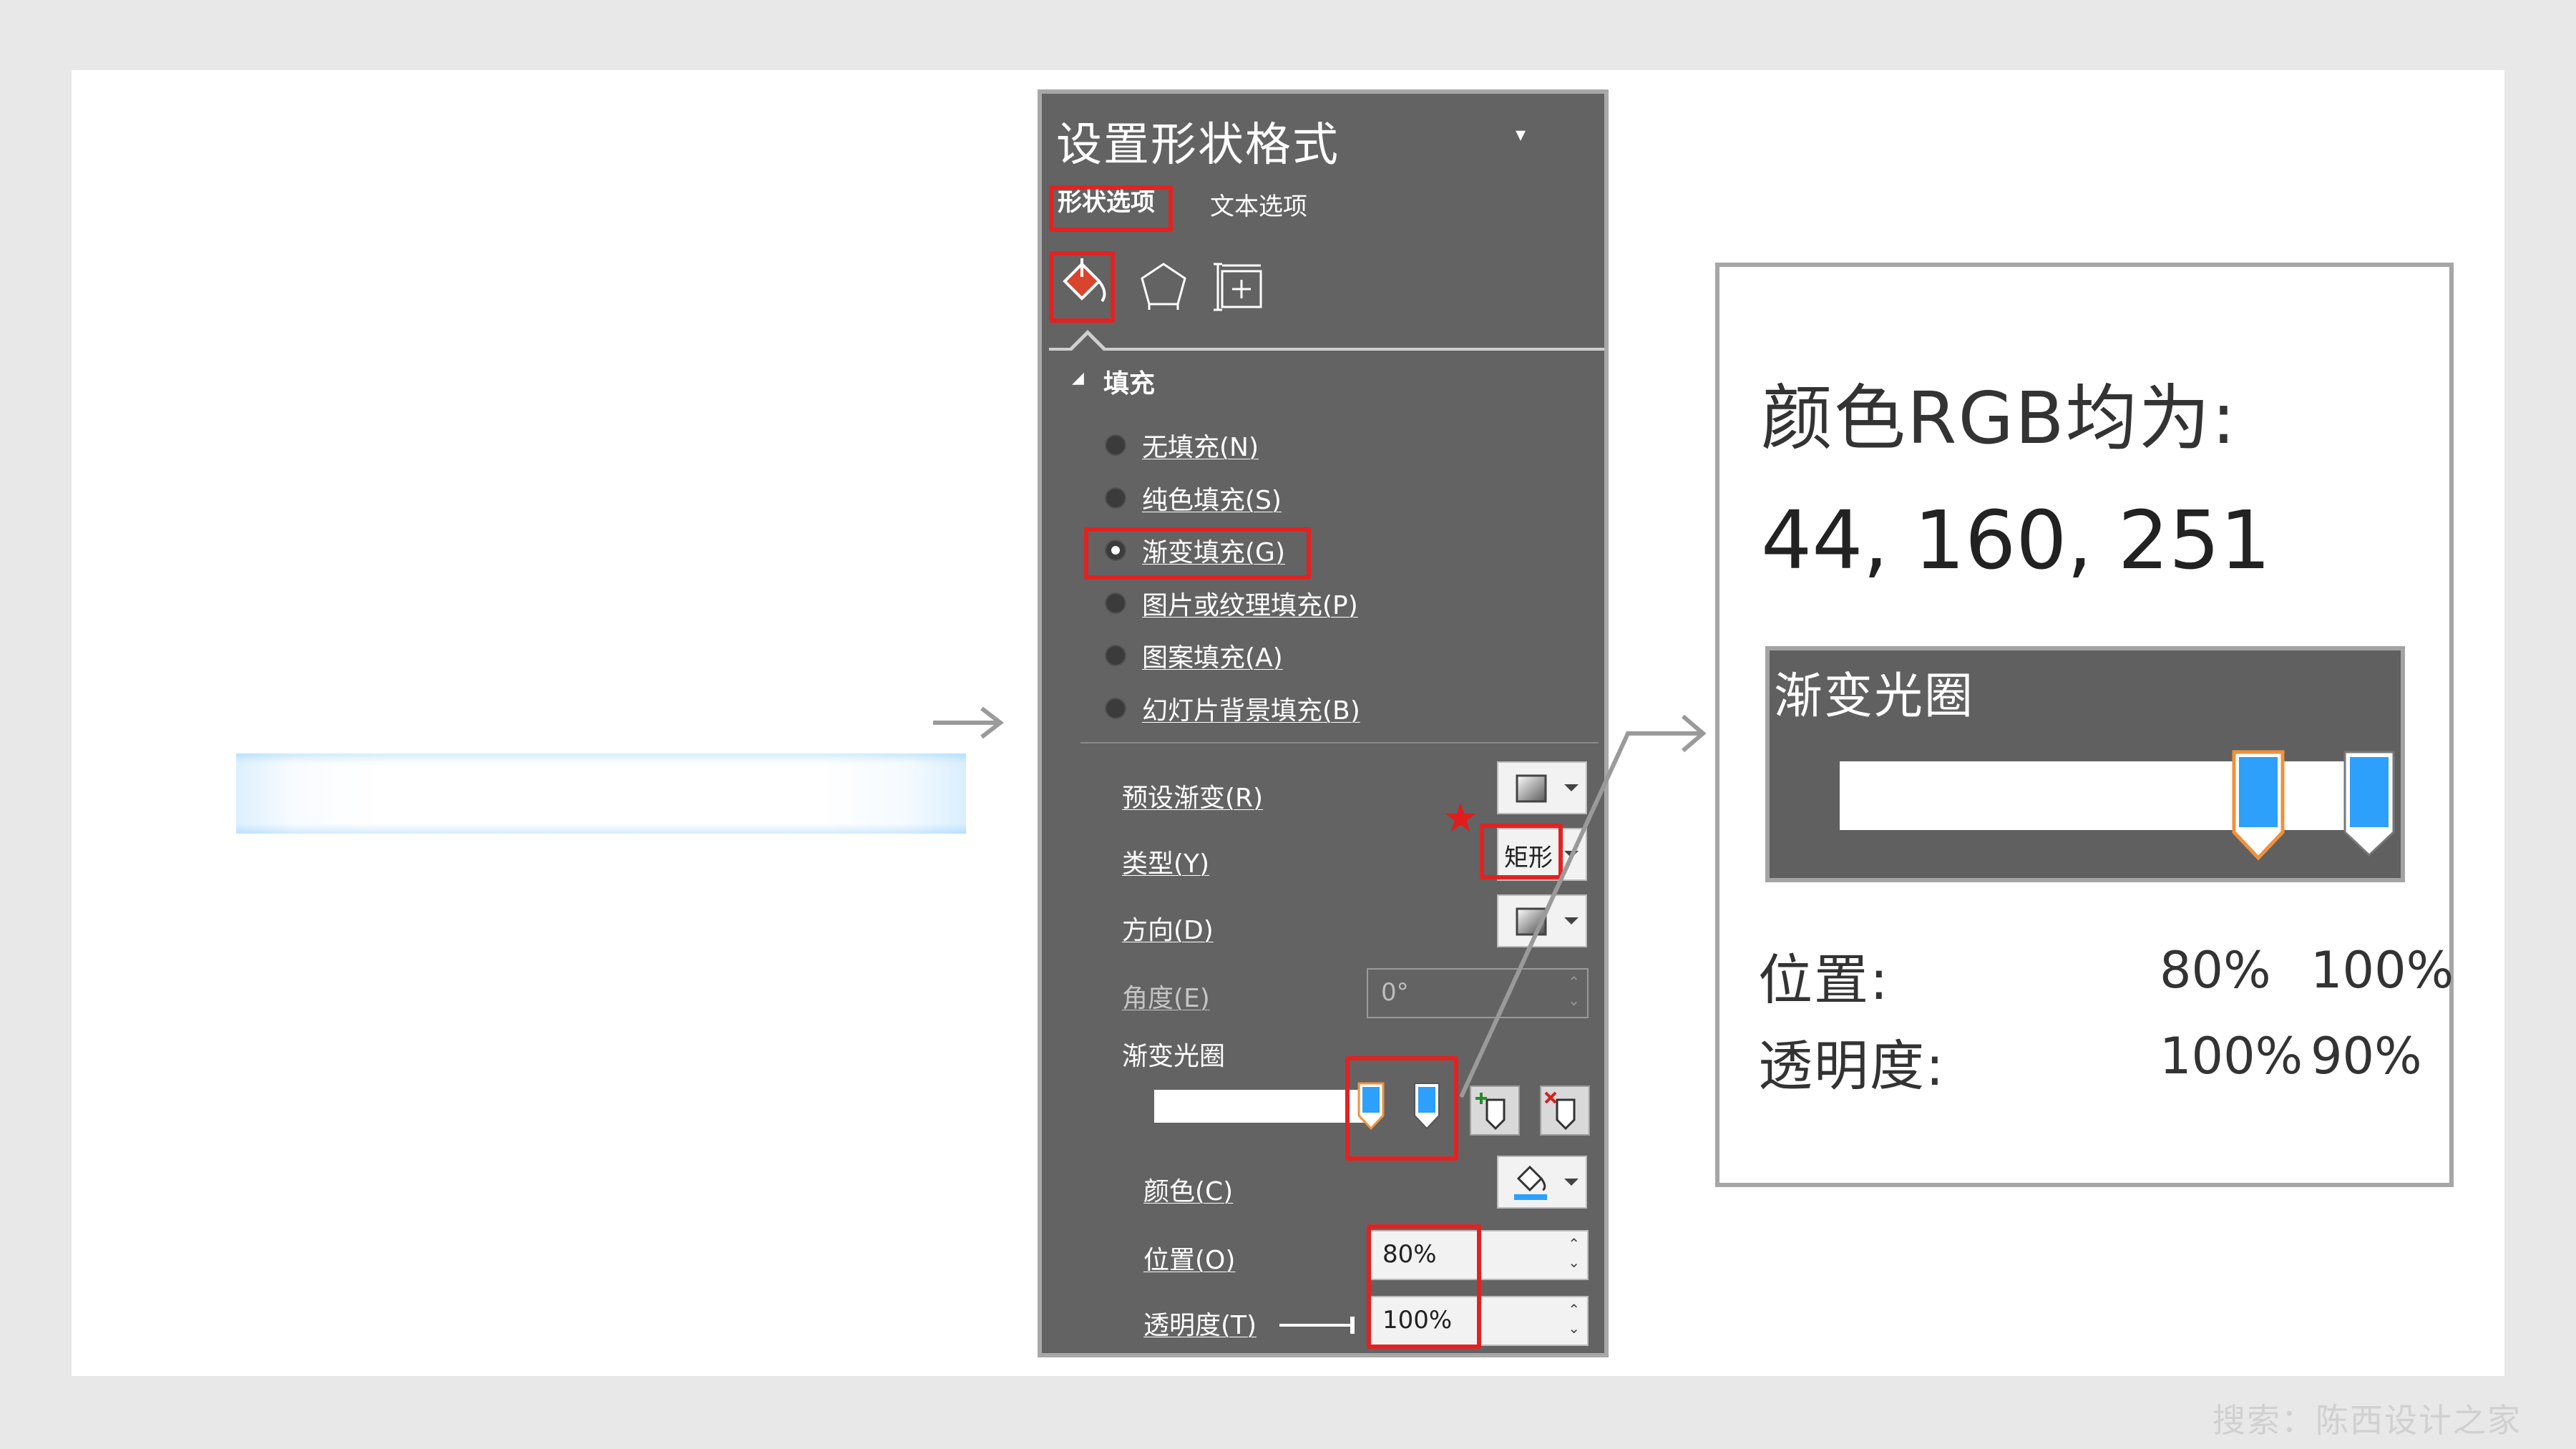 The height and width of the screenshot is (1449, 2576). Describe the element at coordinates (2382, 970) in the screenshot. I see `callout-stop2-position: 100%` at that location.